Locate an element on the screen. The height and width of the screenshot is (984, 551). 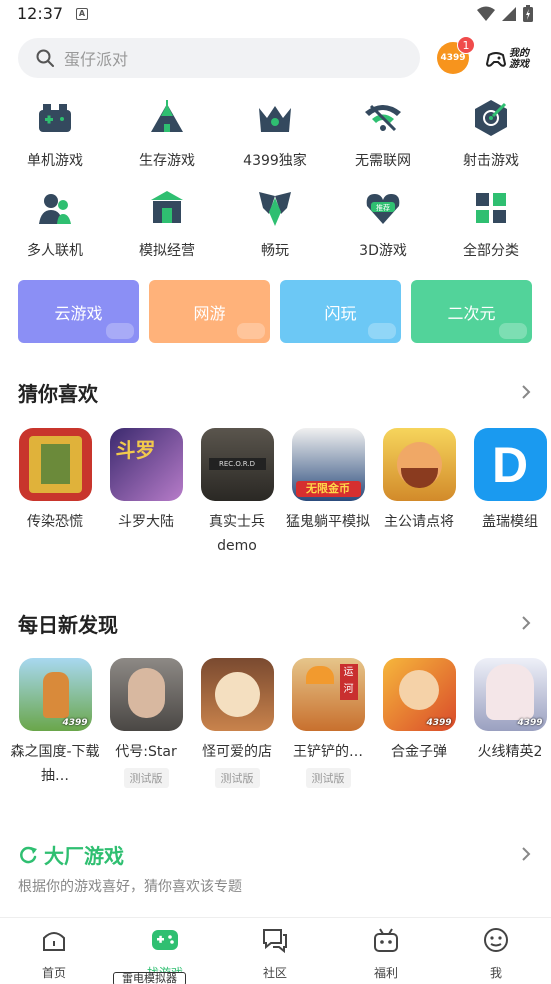
game-icon: 运河 is located at coordinates (328, 694).